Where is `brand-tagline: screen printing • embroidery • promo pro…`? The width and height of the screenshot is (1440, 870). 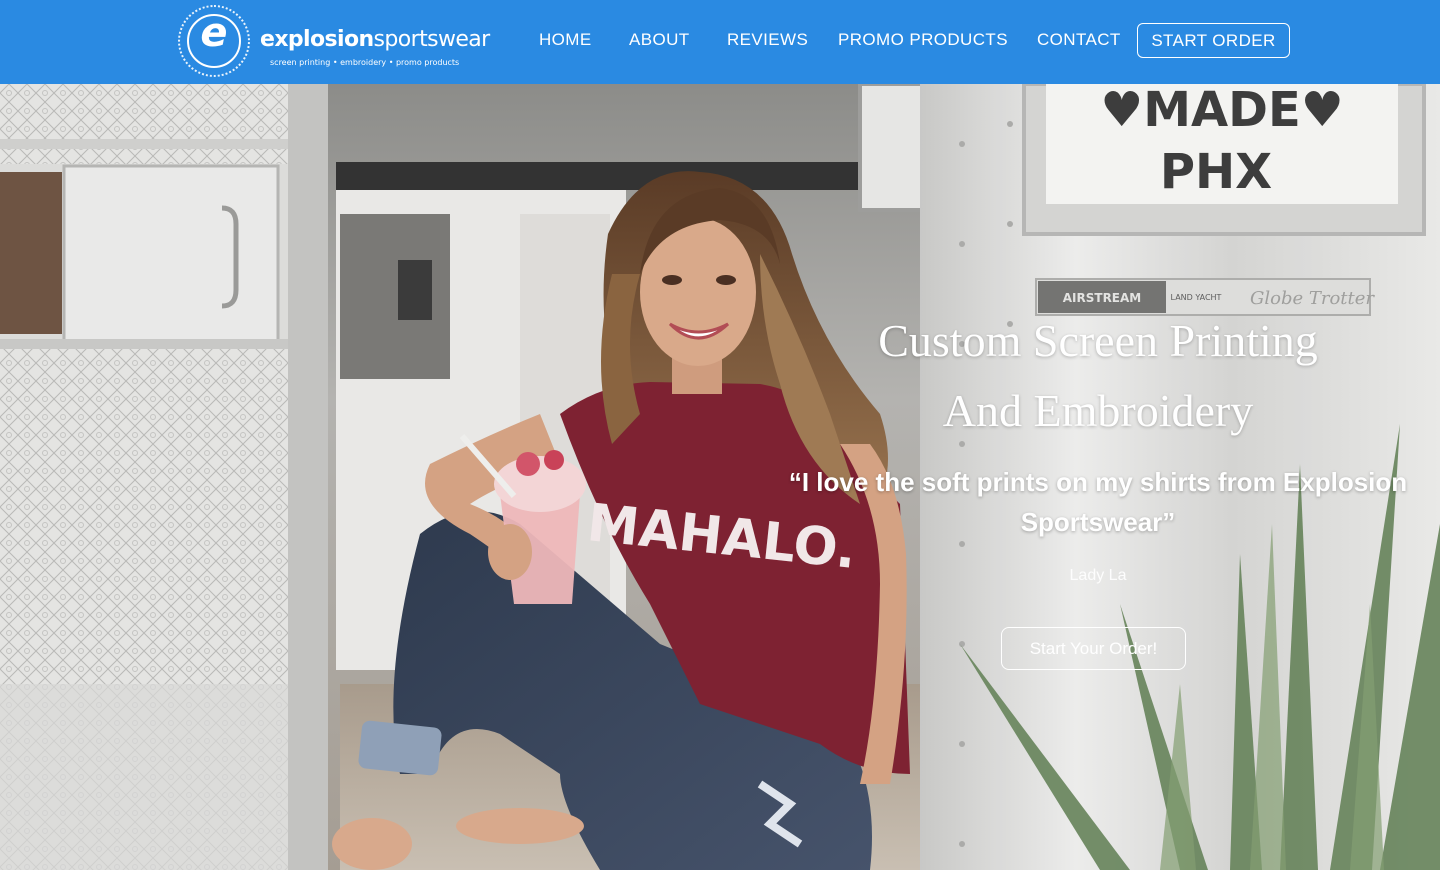 brand-tagline: screen printing • embroidery • promo pro… is located at coordinates (365, 62).